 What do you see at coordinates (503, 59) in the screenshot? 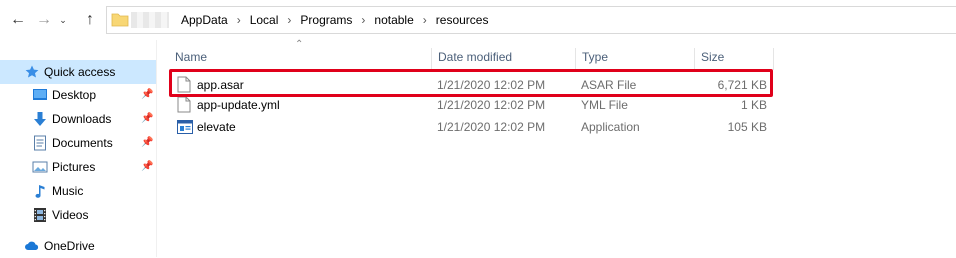
I see `column-header-date-modified: Date modified` at bounding box center [503, 59].